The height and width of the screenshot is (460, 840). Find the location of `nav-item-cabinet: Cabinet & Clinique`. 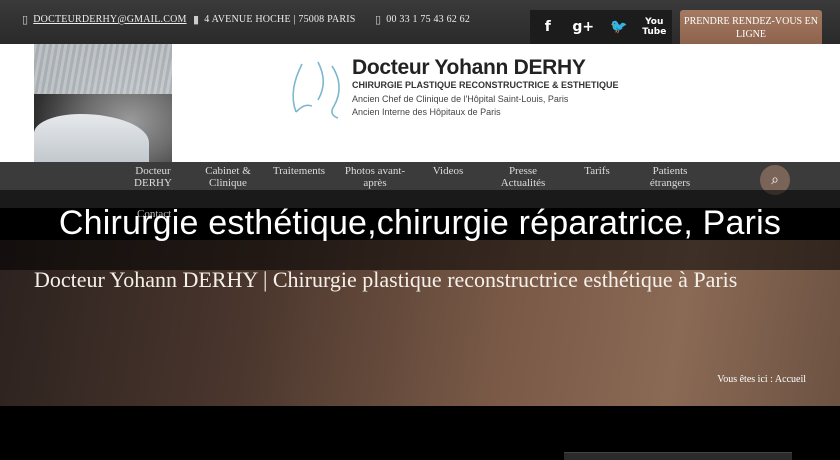

nav-item-cabinet: Cabinet & Clinique is located at coordinates (228, 177).